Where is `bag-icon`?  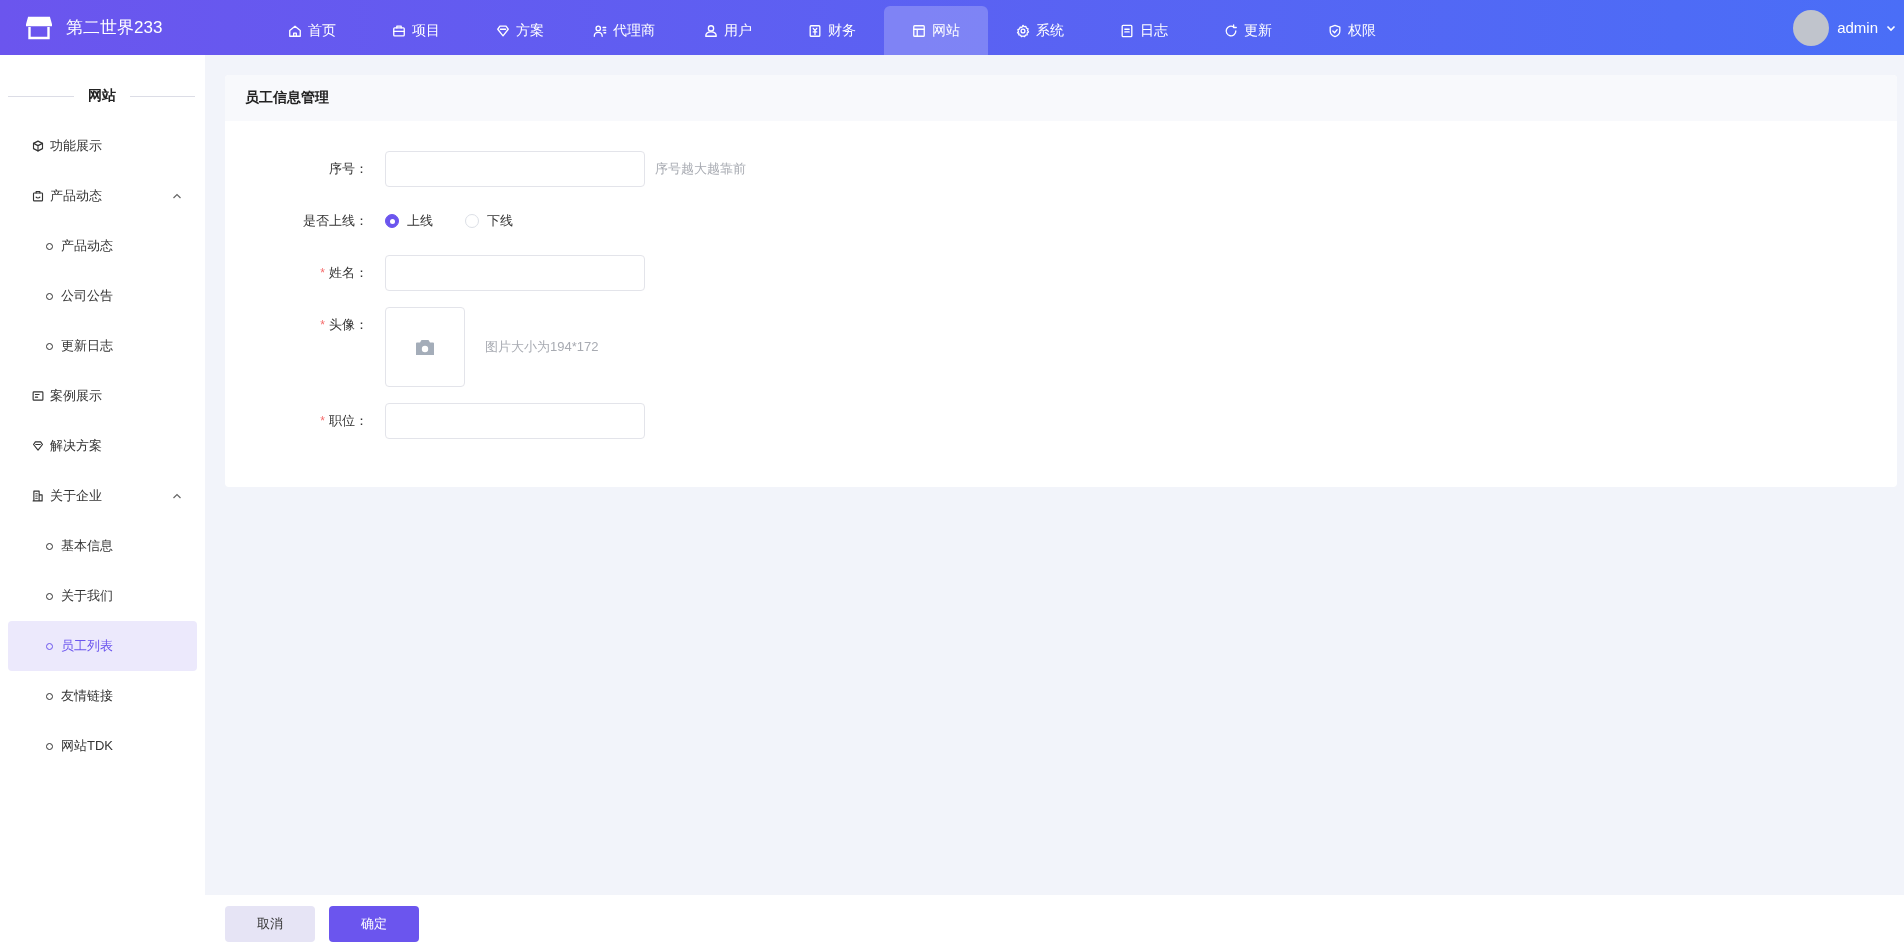 bag-icon is located at coordinates (38, 196).